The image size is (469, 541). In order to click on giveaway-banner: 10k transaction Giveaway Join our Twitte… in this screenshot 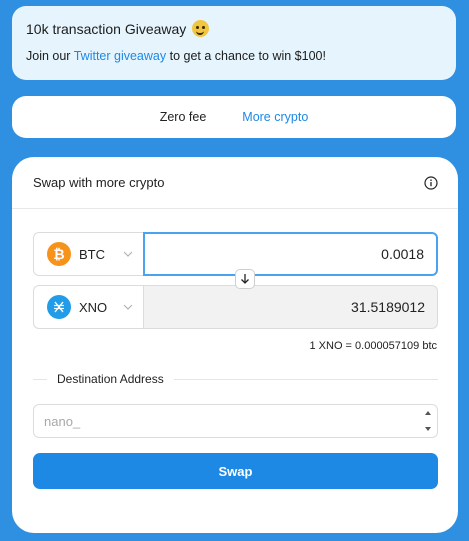, I will do `click(234, 43)`.